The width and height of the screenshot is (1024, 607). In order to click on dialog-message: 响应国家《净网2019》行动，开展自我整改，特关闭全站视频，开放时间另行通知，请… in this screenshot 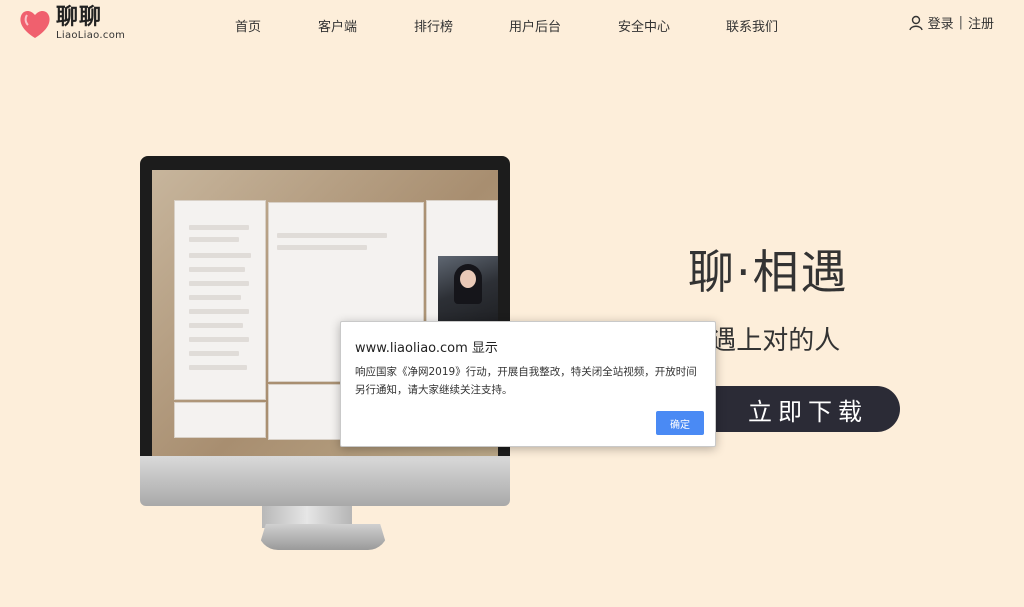, I will do `click(526, 381)`.